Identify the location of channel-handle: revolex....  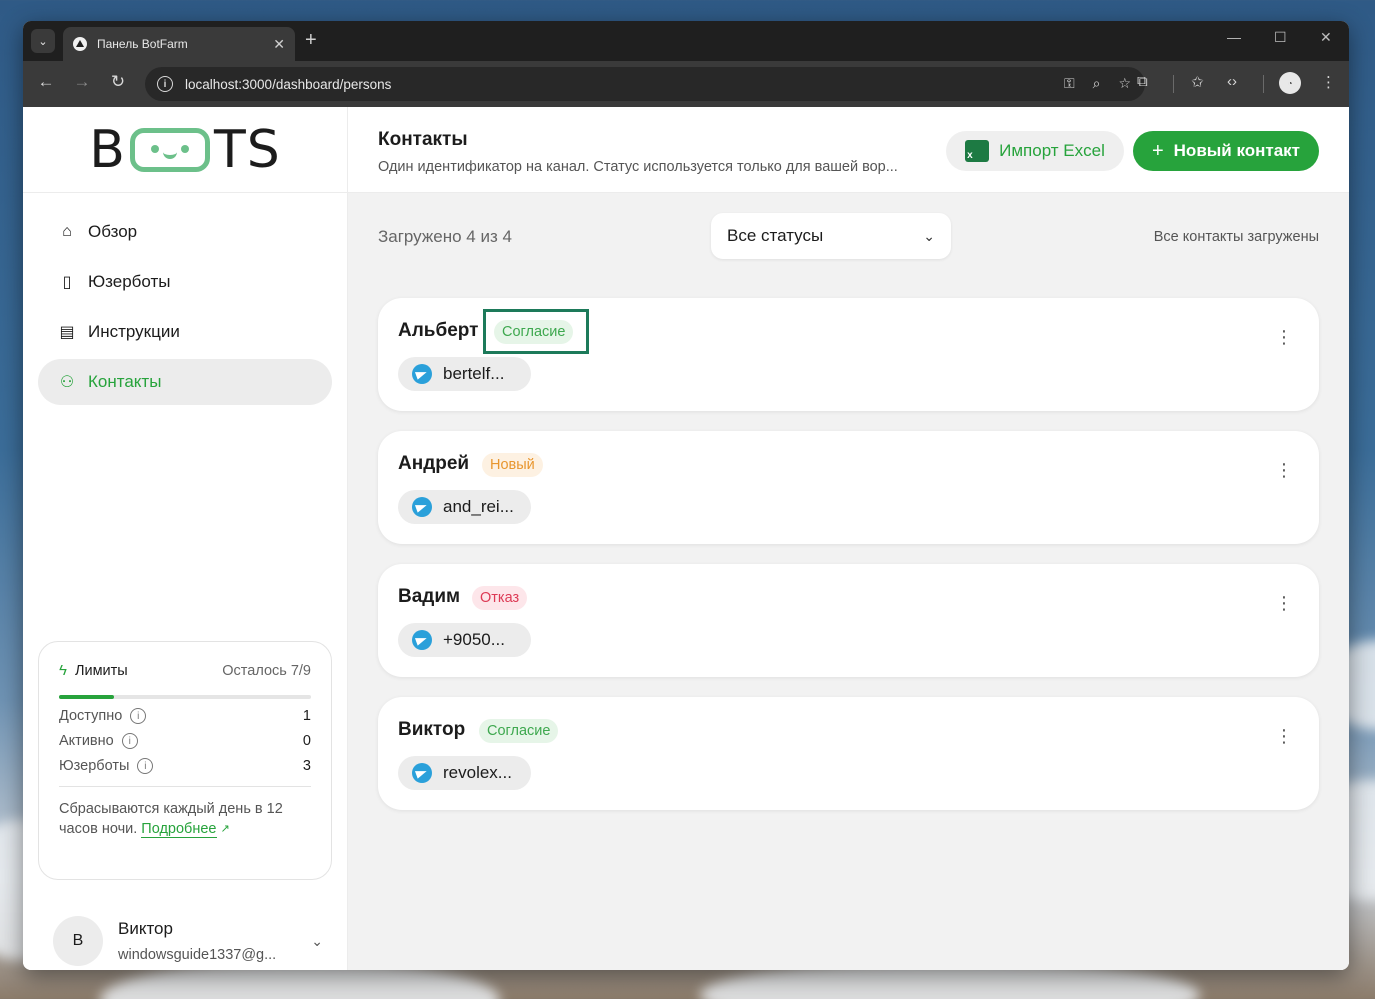
(477, 772).